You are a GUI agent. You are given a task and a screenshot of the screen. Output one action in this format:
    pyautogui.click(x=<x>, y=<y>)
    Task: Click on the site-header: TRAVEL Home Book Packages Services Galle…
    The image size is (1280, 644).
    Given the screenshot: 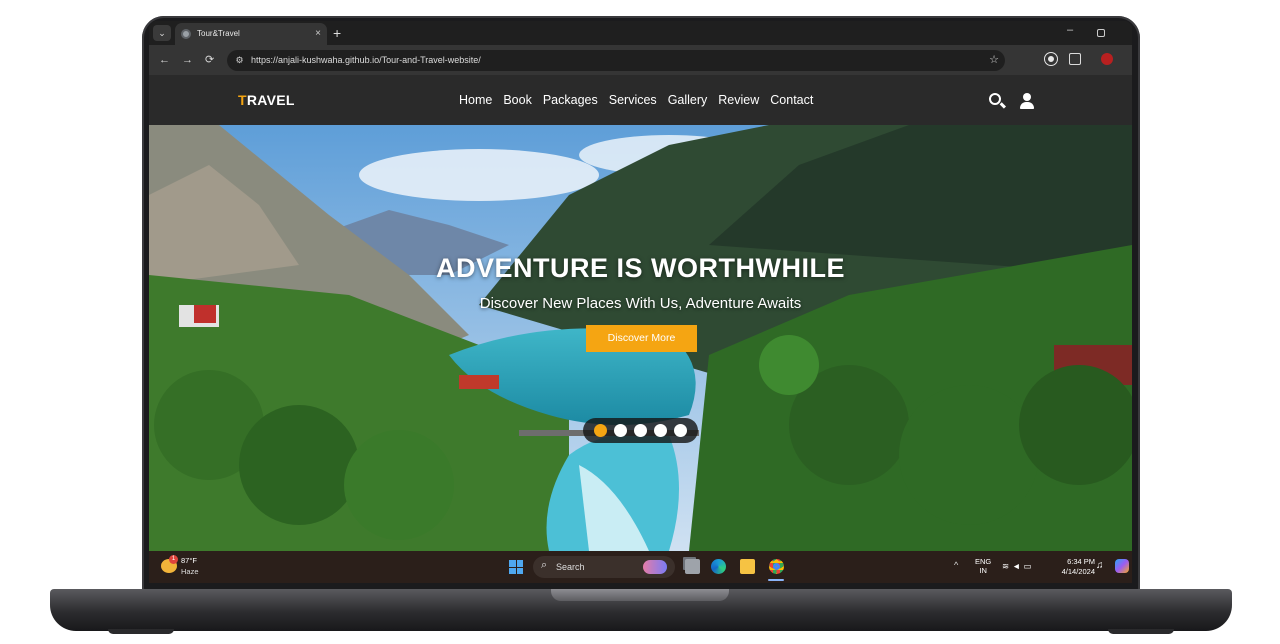 What is the action you would take?
    pyautogui.click(x=640, y=100)
    